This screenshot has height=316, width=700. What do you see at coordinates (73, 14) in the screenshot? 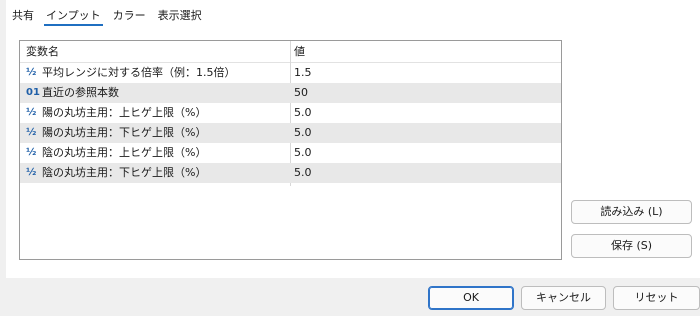
I see `tab-inputs: インプット` at bounding box center [73, 14].